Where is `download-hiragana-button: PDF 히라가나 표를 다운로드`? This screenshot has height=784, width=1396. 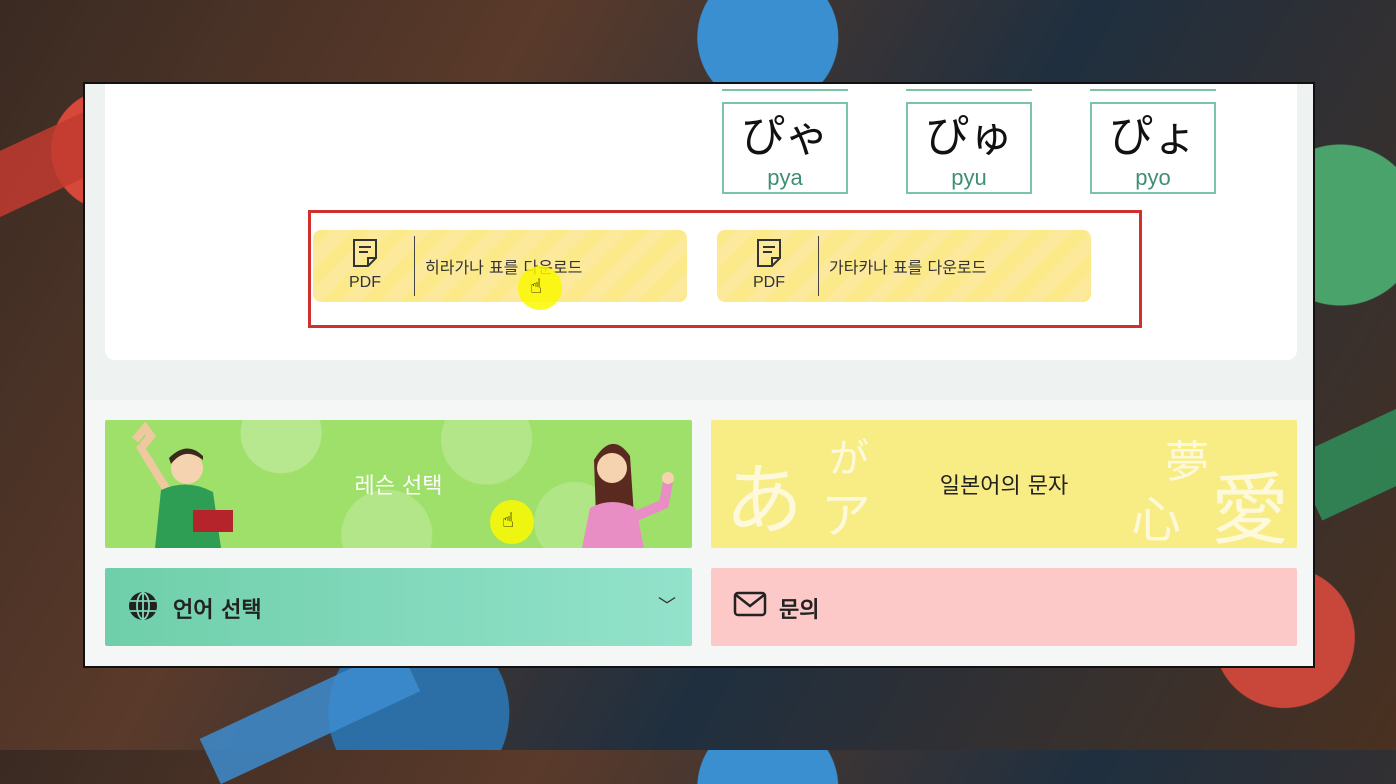 download-hiragana-button: PDF 히라가나 표를 다운로드 is located at coordinates (500, 266).